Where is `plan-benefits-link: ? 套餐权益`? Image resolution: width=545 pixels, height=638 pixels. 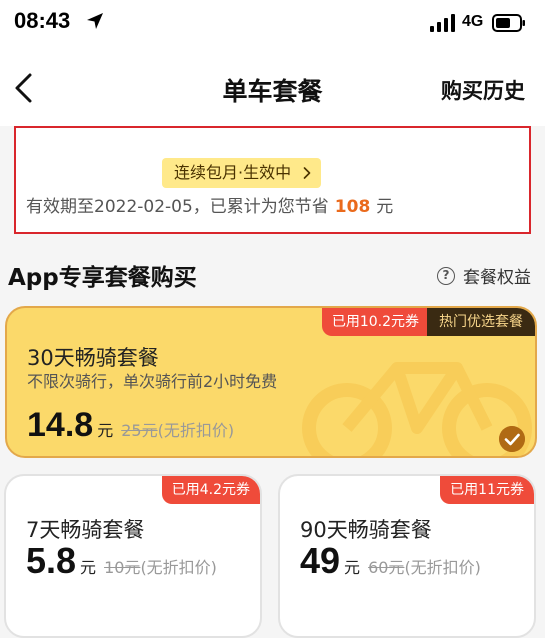
plan-benefits-link: ? 套餐权益 is located at coordinates (484, 275).